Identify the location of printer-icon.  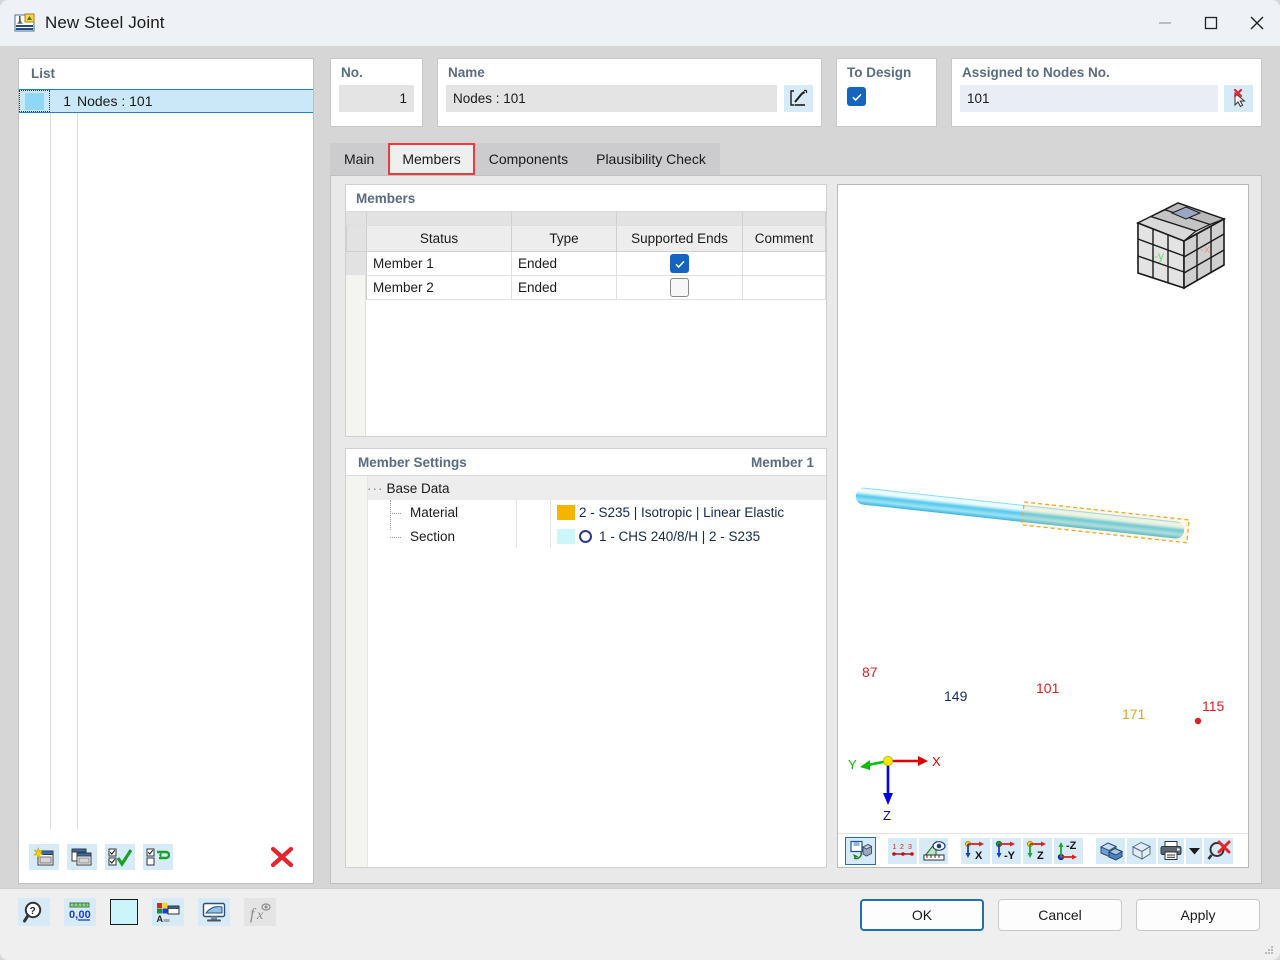
(1171, 850).